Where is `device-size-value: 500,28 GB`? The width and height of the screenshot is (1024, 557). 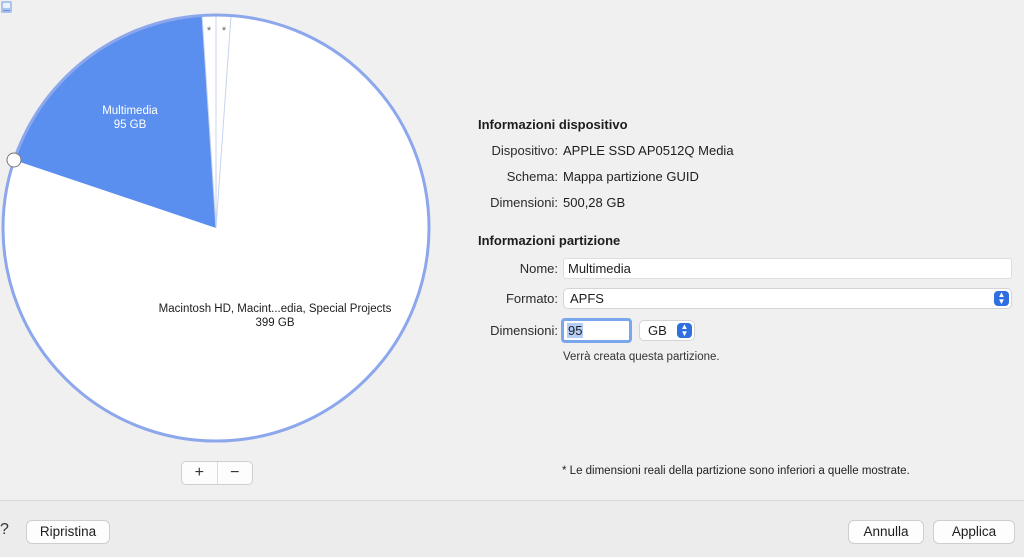 device-size-value: 500,28 GB is located at coordinates (594, 202).